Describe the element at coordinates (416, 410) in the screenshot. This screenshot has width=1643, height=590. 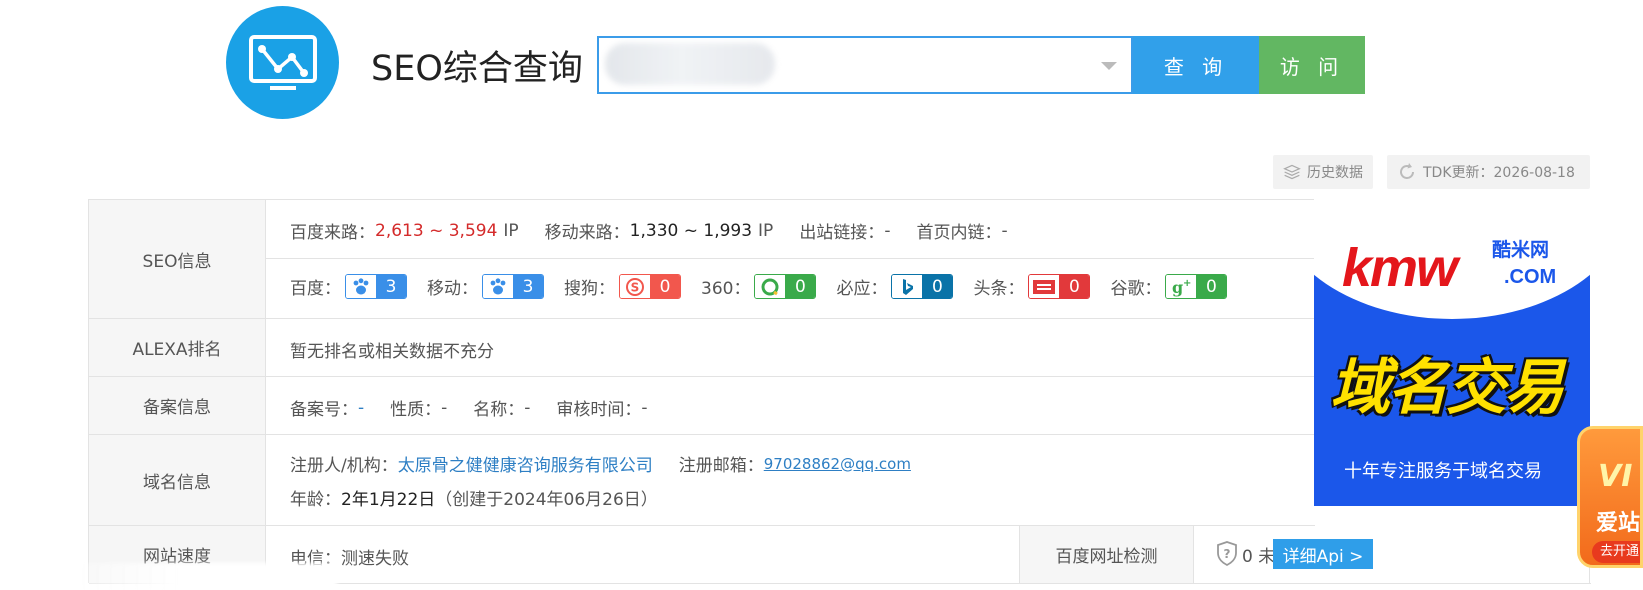
I see `beian-nature-label: 性质：` at that location.